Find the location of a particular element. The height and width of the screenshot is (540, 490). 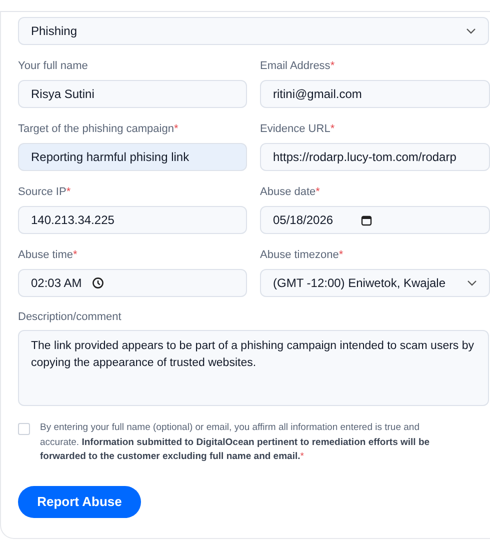

clock-icon is located at coordinates (98, 283).